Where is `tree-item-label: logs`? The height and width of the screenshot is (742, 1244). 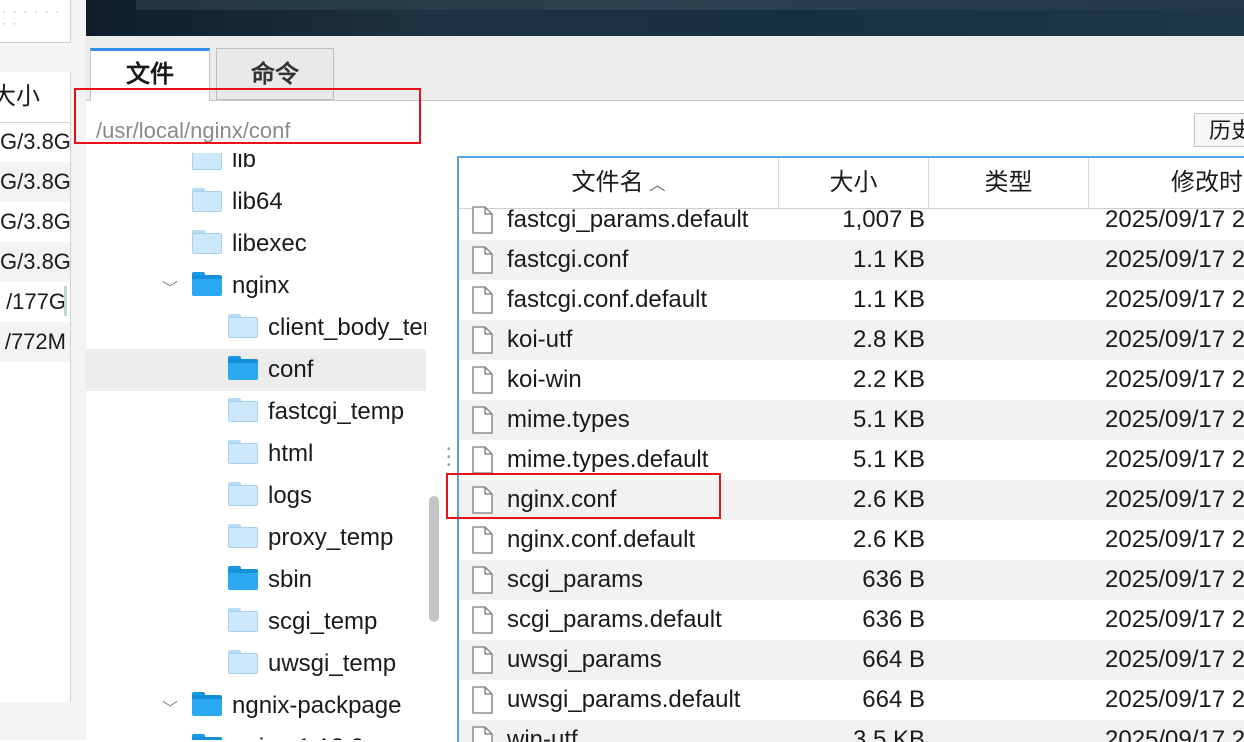 tree-item-label: logs is located at coordinates (290, 495).